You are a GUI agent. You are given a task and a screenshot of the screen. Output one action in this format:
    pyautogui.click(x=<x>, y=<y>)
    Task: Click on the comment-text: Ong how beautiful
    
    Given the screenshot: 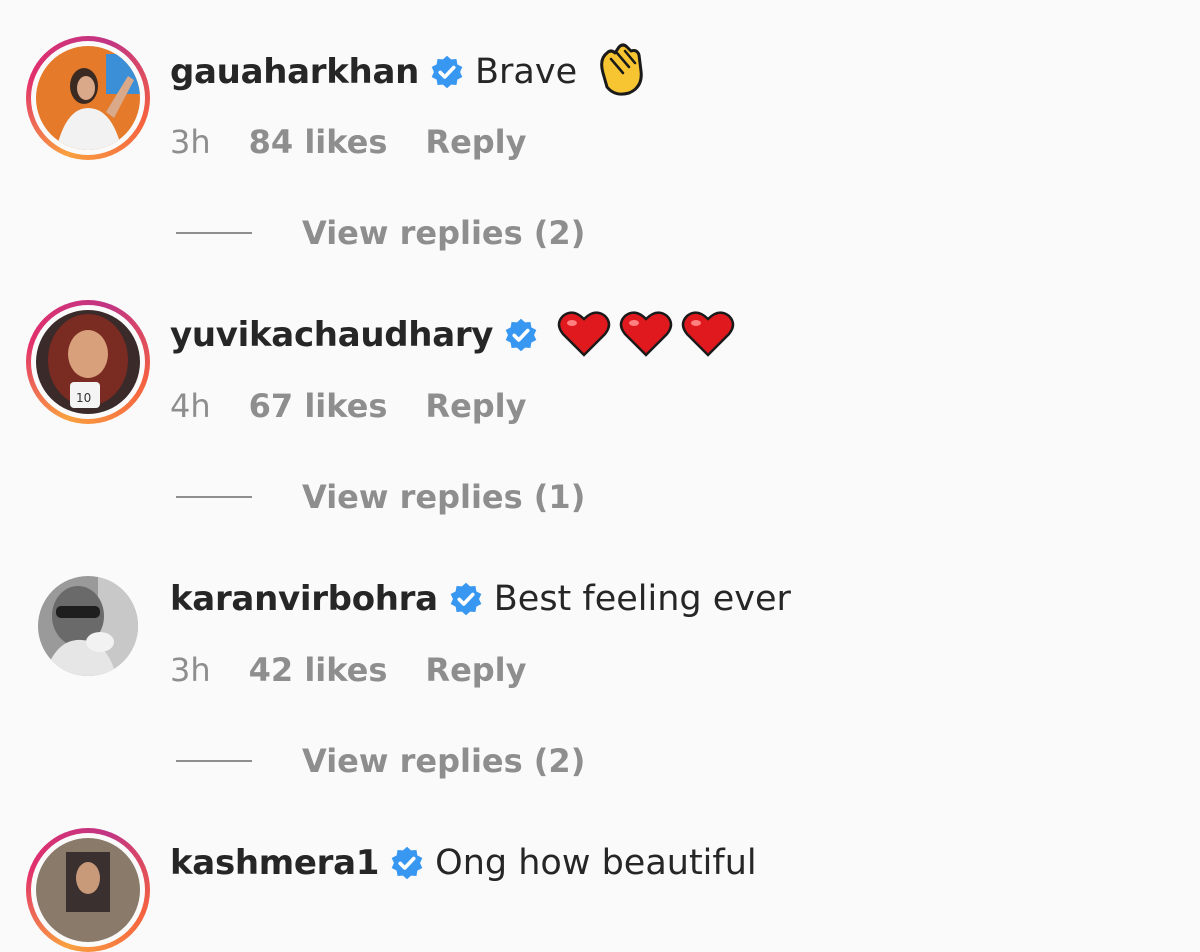 What is the action you would take?
    pyautogui.click(x=596, y=863)
    